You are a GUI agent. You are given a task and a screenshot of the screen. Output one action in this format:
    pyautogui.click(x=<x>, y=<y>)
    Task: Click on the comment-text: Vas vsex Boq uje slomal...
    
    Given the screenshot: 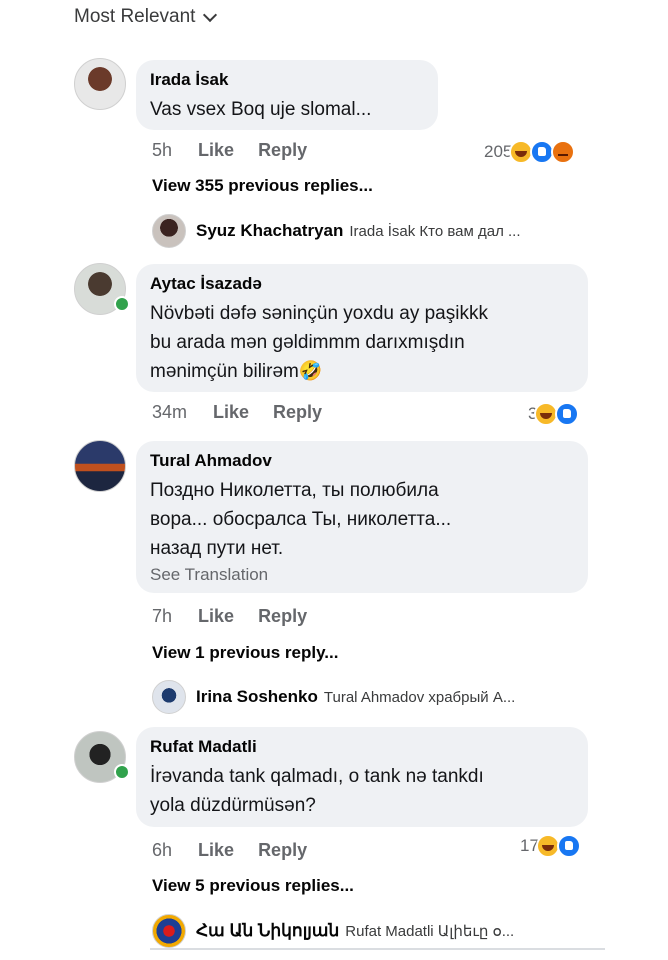 What is the action you would take?
    pyautogui.click(x=261, y=109)
    